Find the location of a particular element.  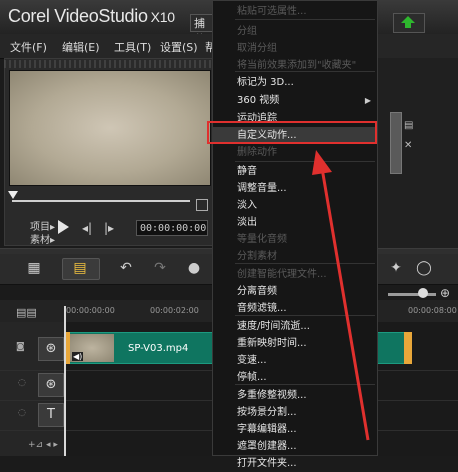

annotation-arrow-icon is located at coordinates (341, 295).